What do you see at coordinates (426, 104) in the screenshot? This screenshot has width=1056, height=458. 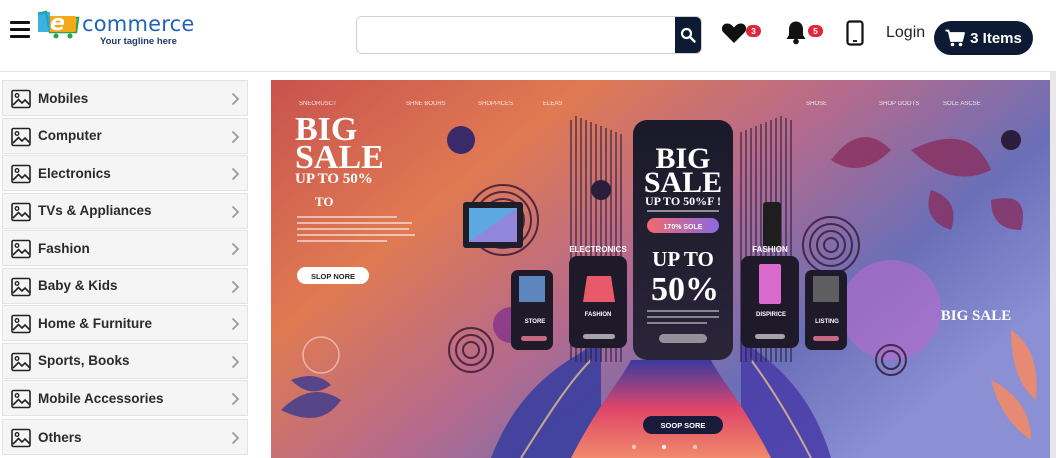 I see `banner-nav-text: SHNE BOURS` at bounding box center [426, 104].